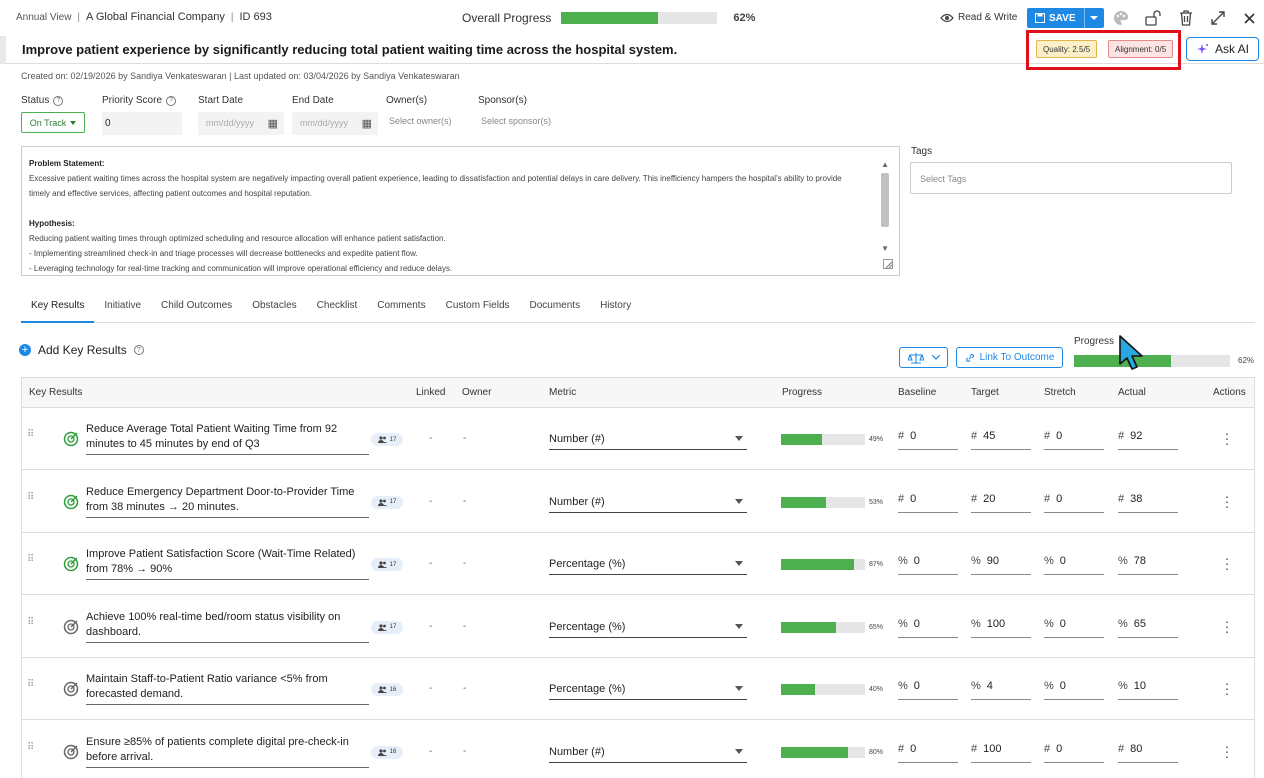  I want to click on target-input: % 90, so click(1001, 564).